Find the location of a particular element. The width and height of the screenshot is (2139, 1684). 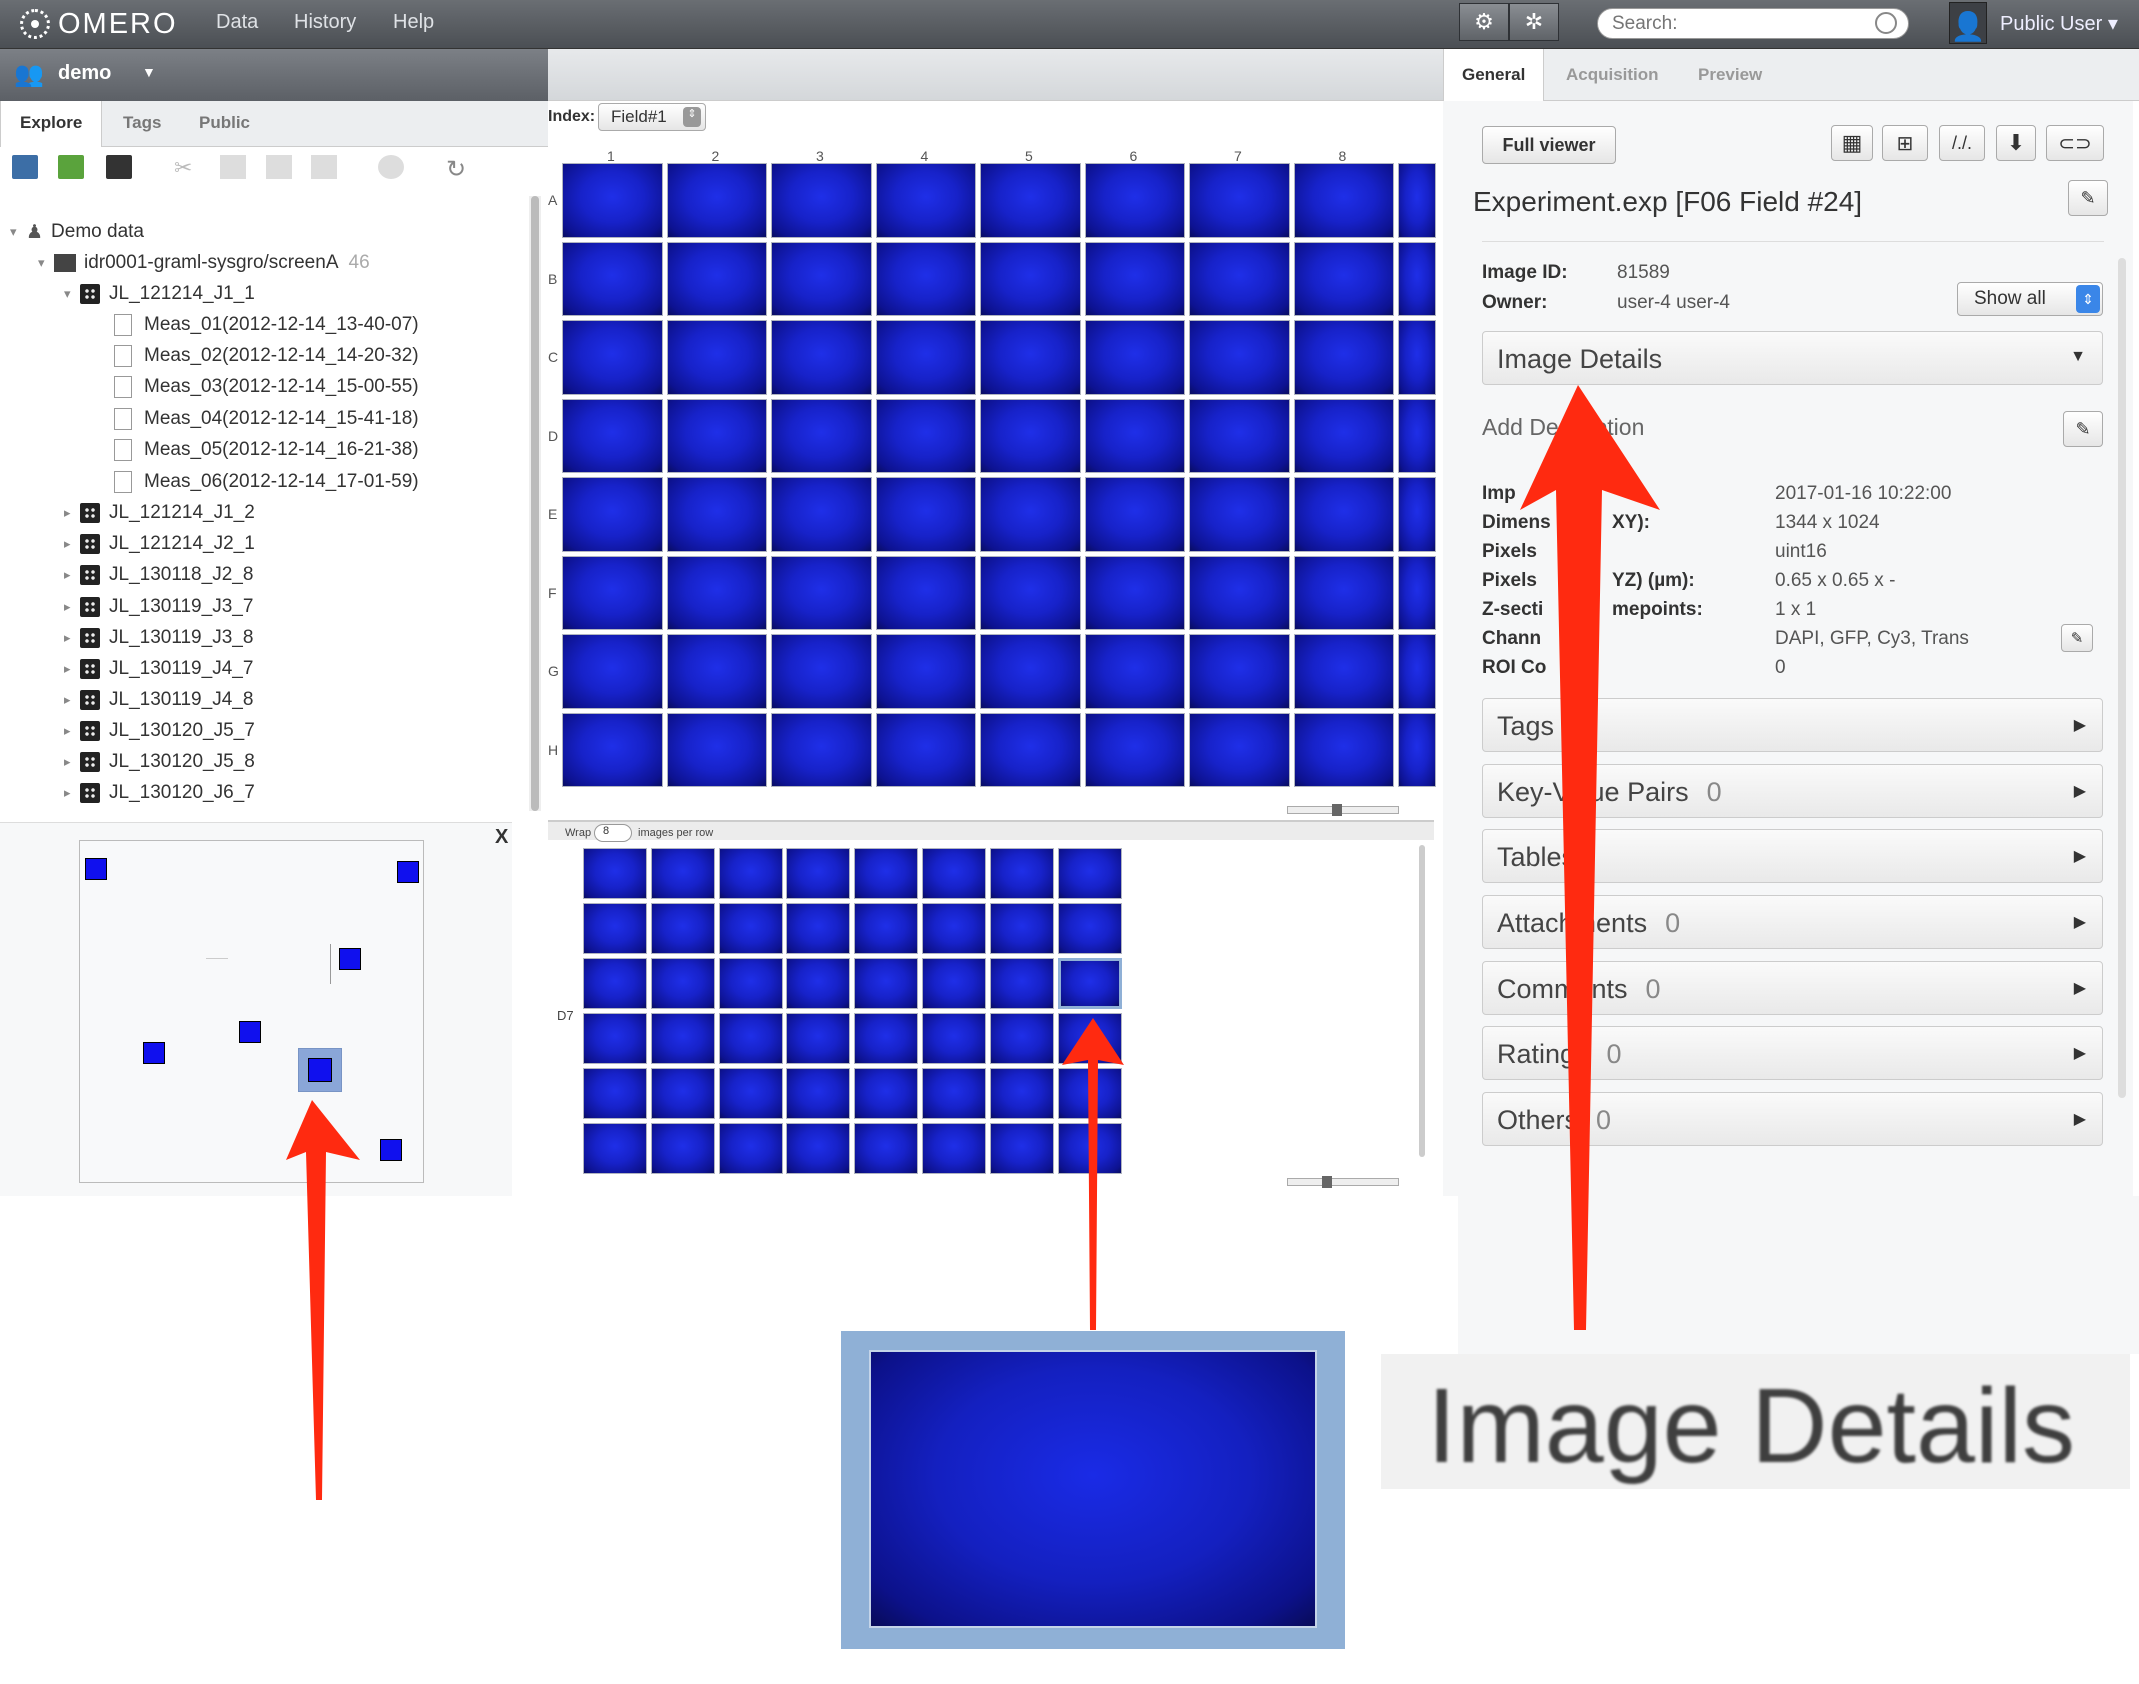

arrow-well is located at coordinates (1093, 1174).